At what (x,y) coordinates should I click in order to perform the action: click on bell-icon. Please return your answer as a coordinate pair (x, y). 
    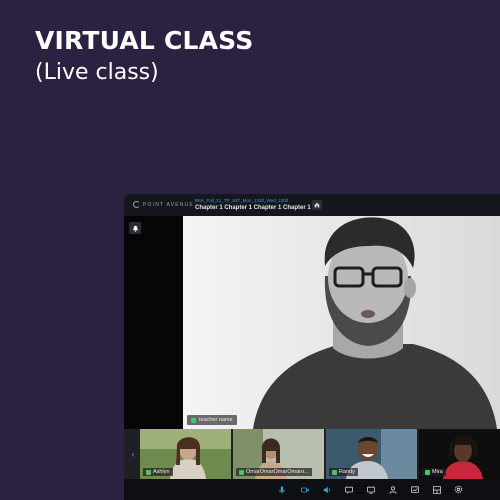
    Looking at the image, I should click on (135, 228).